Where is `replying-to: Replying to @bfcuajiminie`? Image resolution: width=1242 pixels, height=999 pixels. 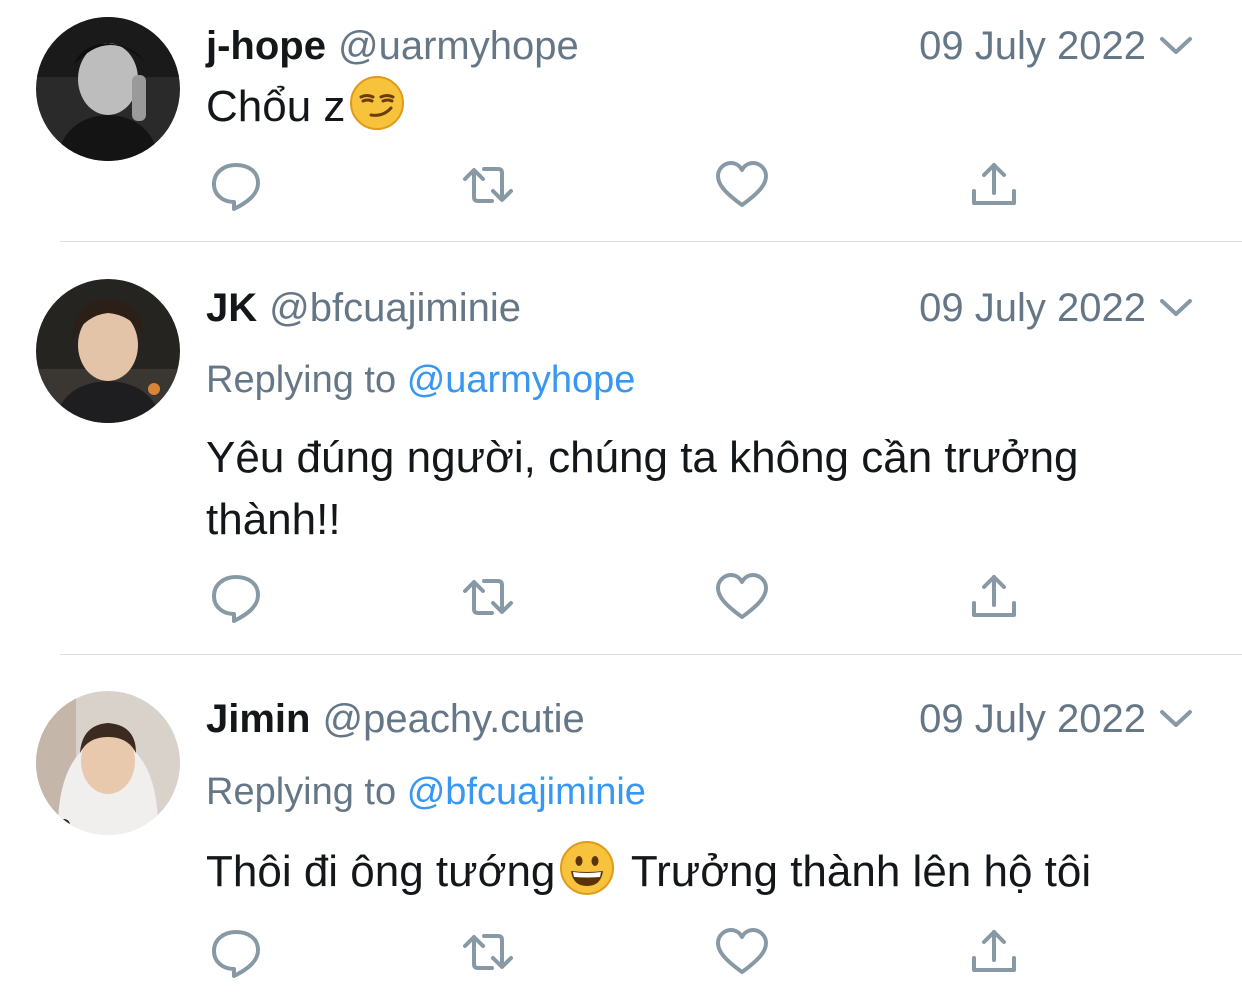 replying-to: Replying to @bfcuajiminie is located at coordinates (426, 792).